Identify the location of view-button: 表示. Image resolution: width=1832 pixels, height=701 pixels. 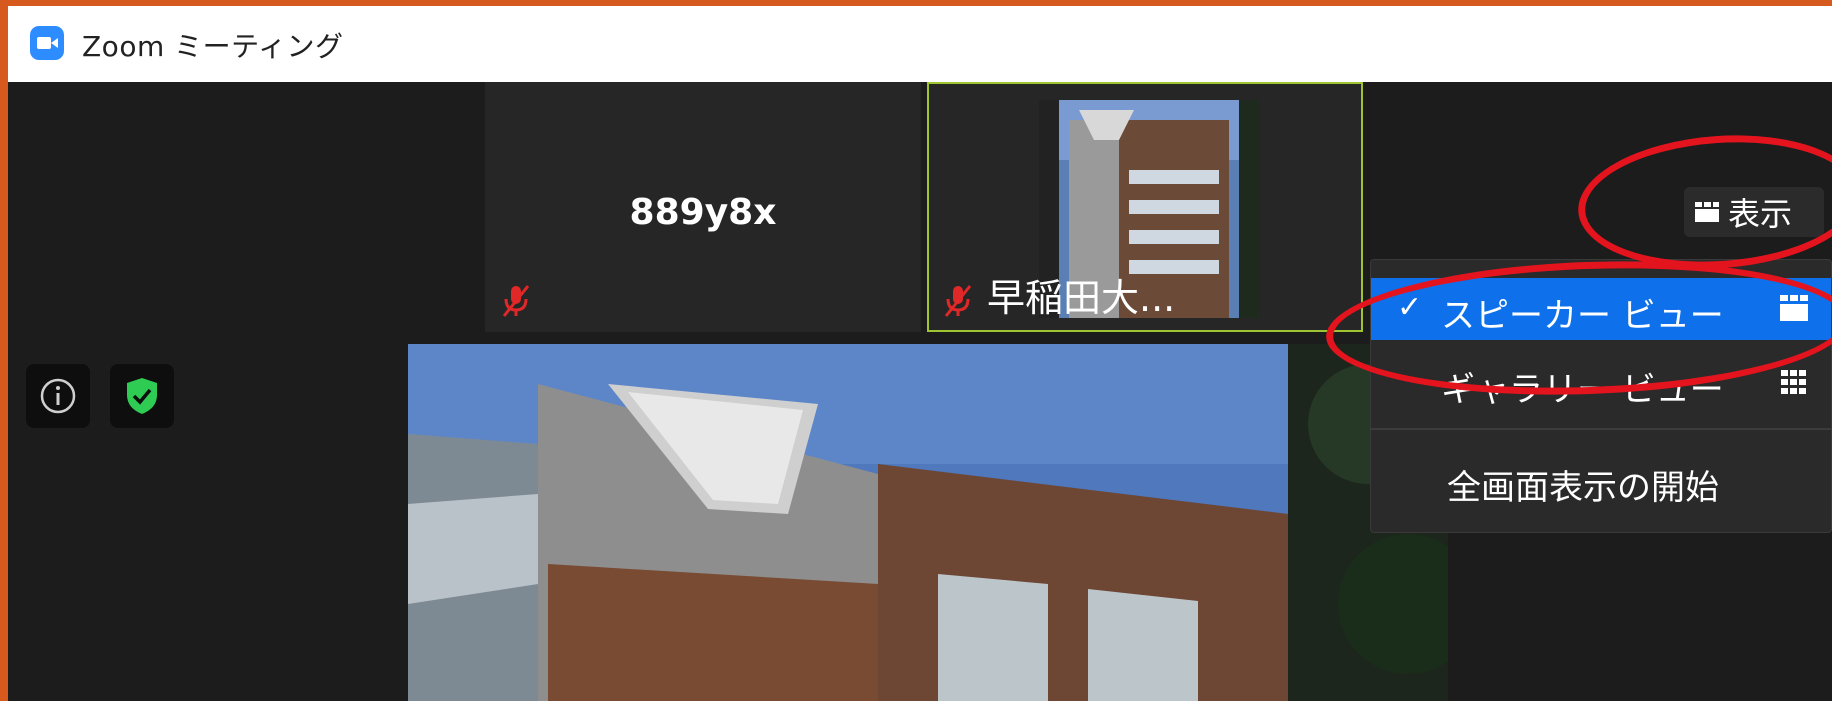
(1754, 212).